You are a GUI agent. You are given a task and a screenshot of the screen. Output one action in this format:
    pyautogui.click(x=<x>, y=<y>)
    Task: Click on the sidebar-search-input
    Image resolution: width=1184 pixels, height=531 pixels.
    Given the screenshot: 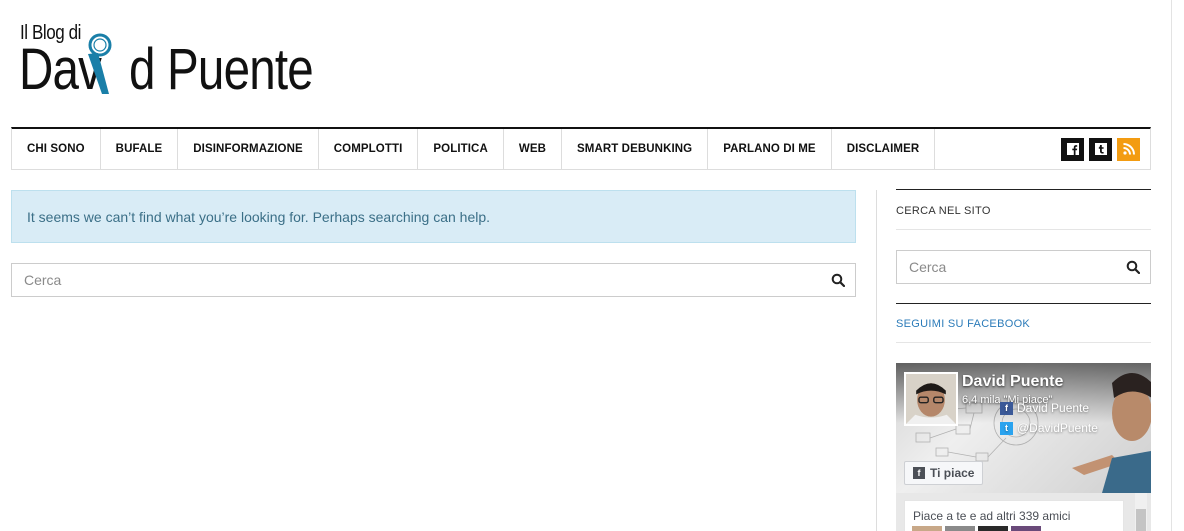 What is the action you would take?
    pyautogui.click(x=1006, y=267)
    